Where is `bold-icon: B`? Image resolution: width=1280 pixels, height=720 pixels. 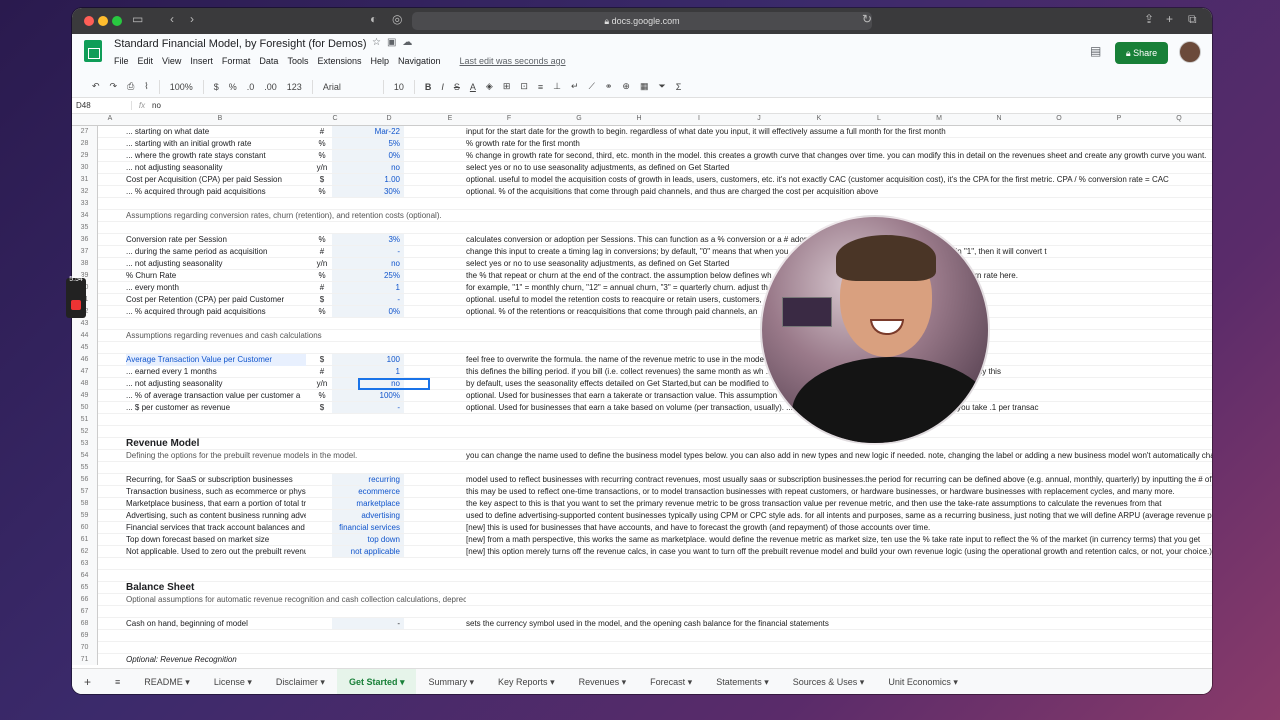 bold-icon: B is located at coordinates (428, 87).